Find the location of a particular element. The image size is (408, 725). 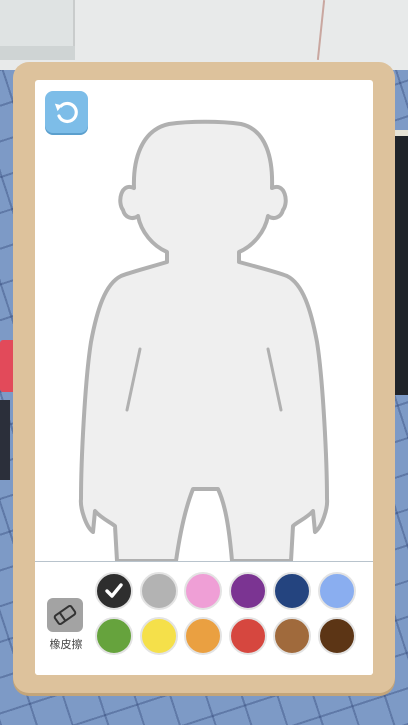

undo-arrow-icon is located at coordinates (66, 112).